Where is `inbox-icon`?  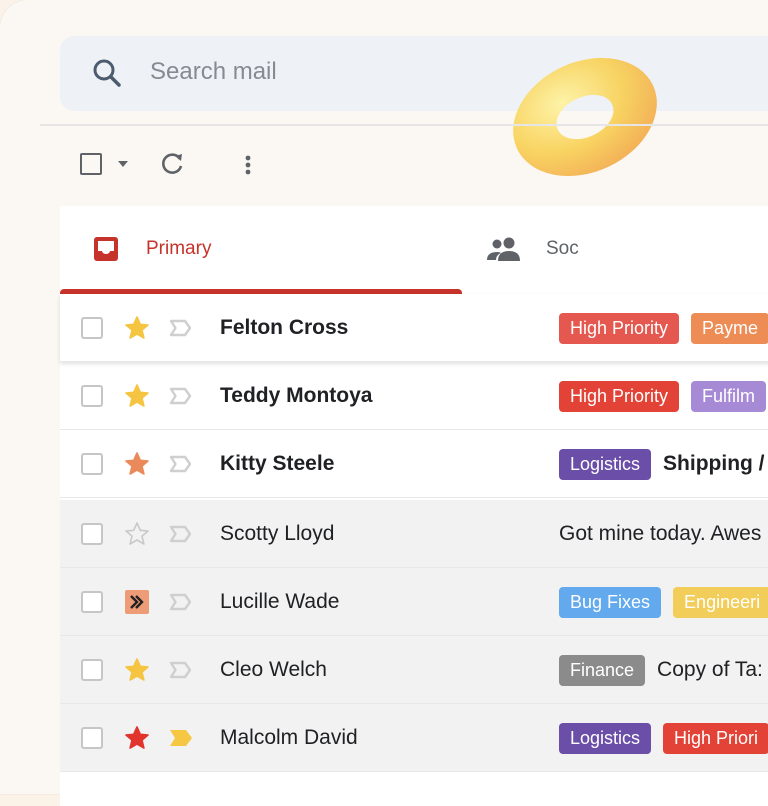 inbox-icon is located at coordinates (106, 249).